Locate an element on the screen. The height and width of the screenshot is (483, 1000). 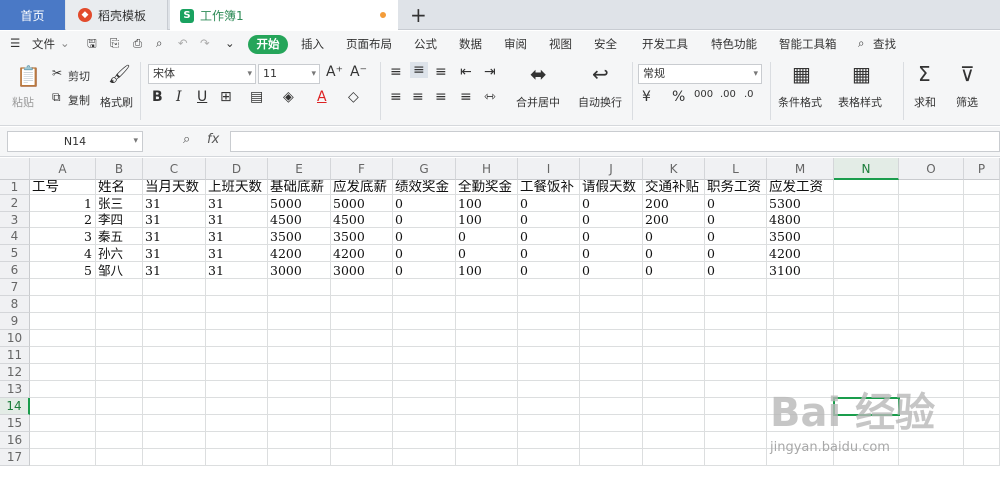
decrease-decimal-icon: .0 is located at coordinates (749, 94).